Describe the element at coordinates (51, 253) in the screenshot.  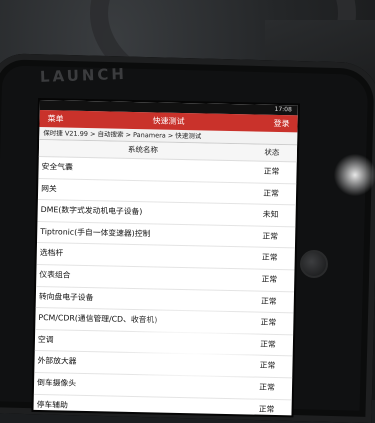
I see `system-name: 选档杆` at that location.